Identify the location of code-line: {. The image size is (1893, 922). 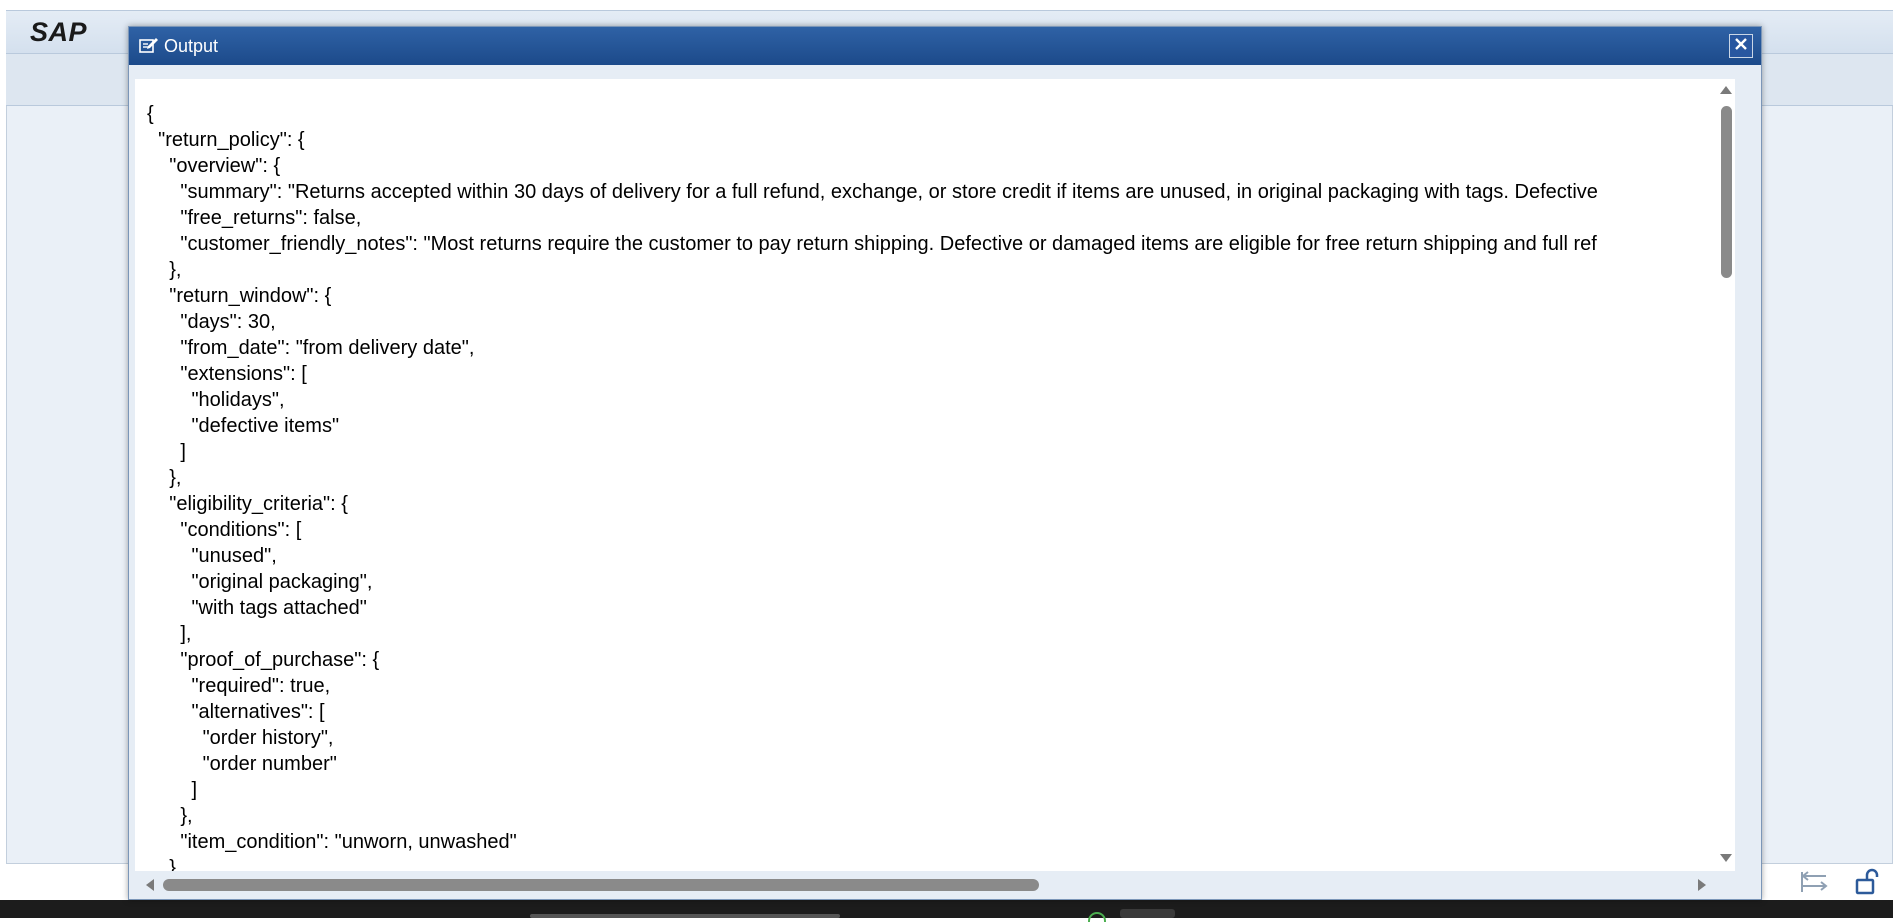
(150, 114).